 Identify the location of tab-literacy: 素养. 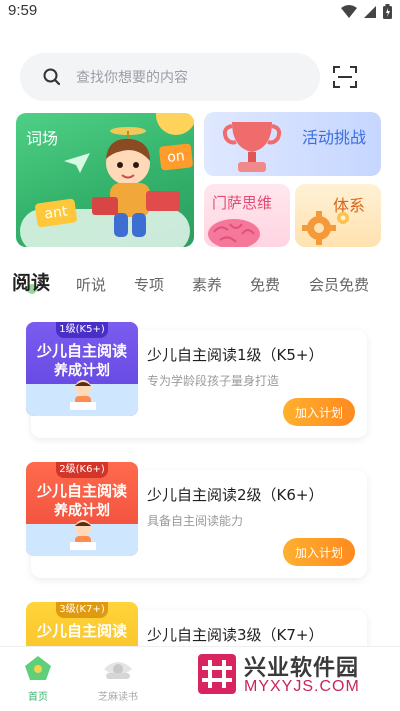
(207, 284).